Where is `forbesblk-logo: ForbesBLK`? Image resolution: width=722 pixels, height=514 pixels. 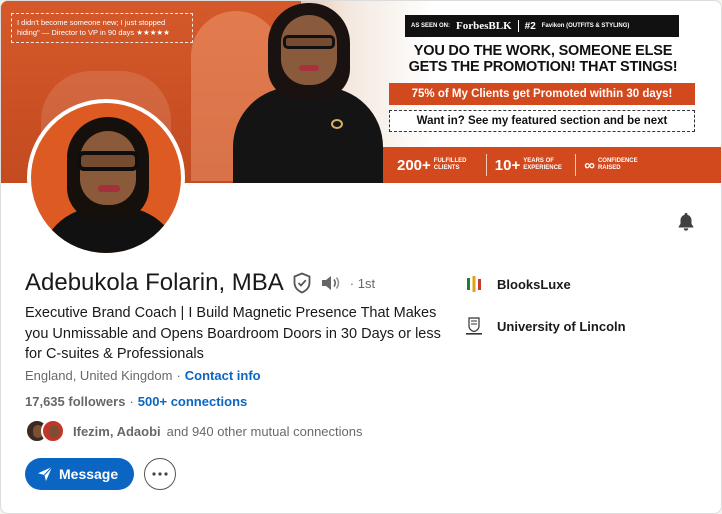 forbesblk-logo: ForbesBLK is located at coordinates (484, 26).